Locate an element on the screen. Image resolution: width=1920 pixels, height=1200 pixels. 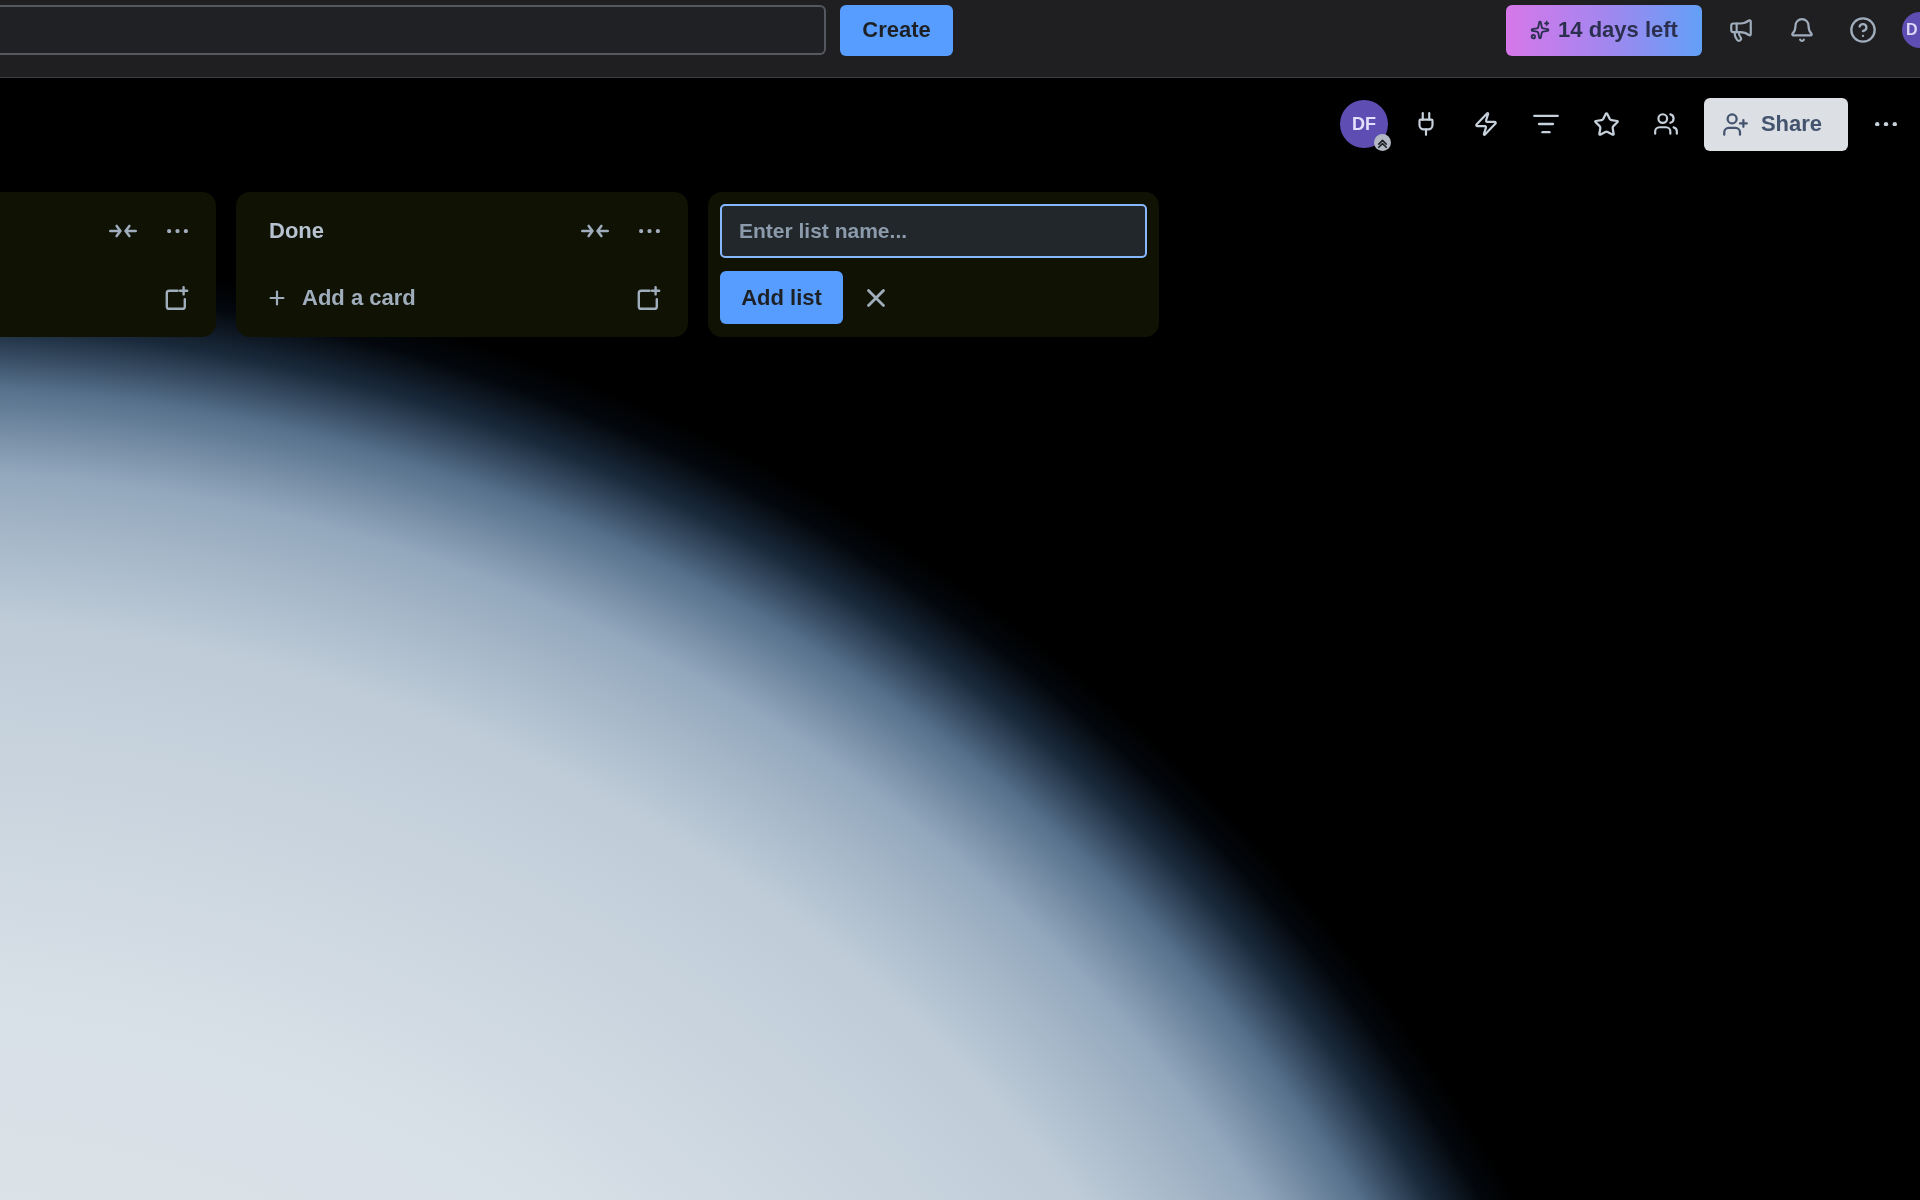
member-avatar: DF is located at coordinates (1364, 124).